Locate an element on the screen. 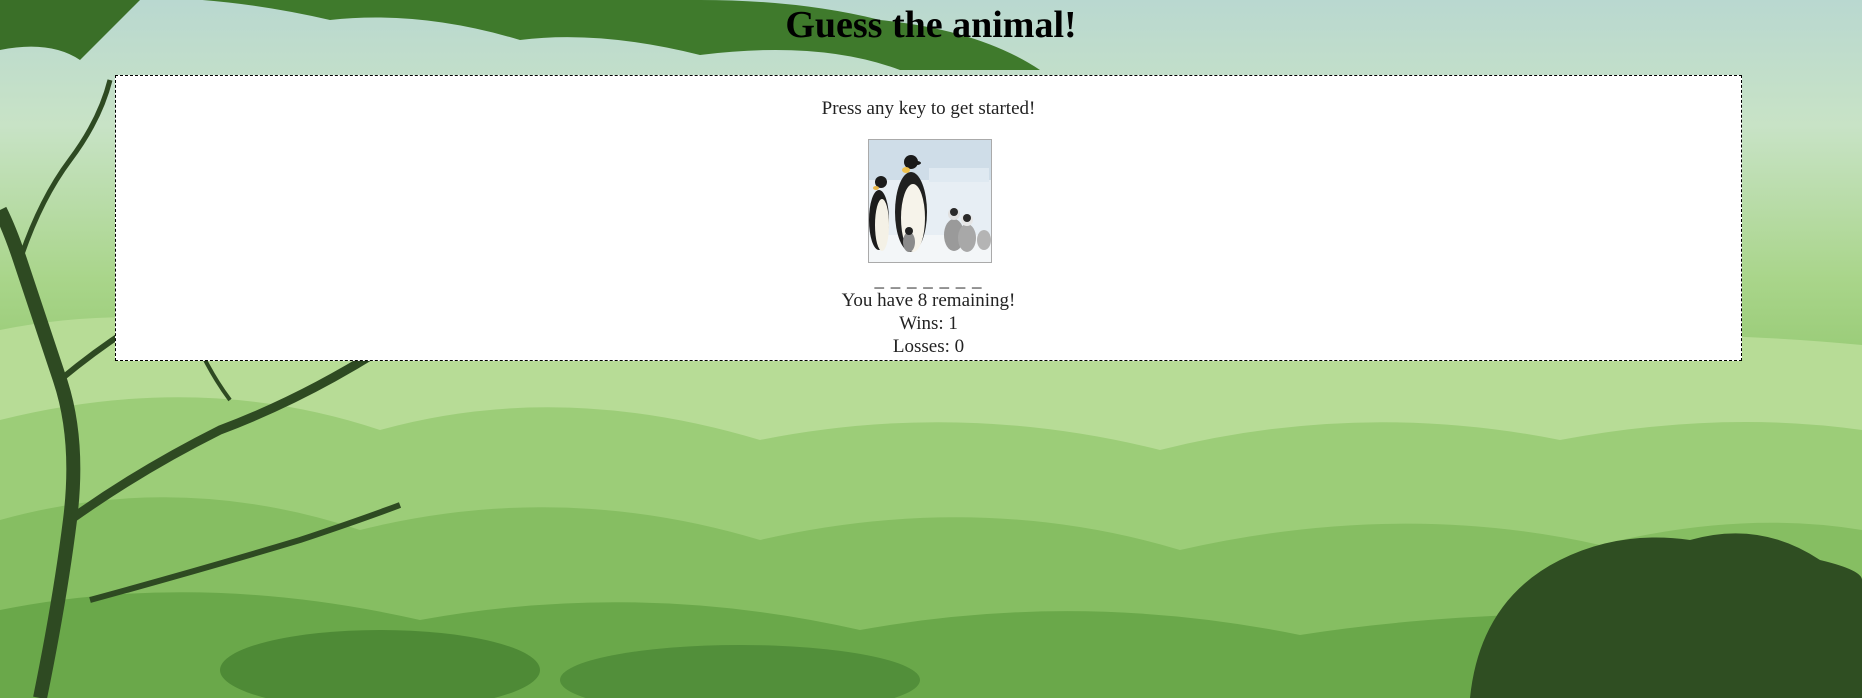 The image size is (1862, 698). guesses-remaining: You have 8 remaining! is located at coordinates (928, 300).